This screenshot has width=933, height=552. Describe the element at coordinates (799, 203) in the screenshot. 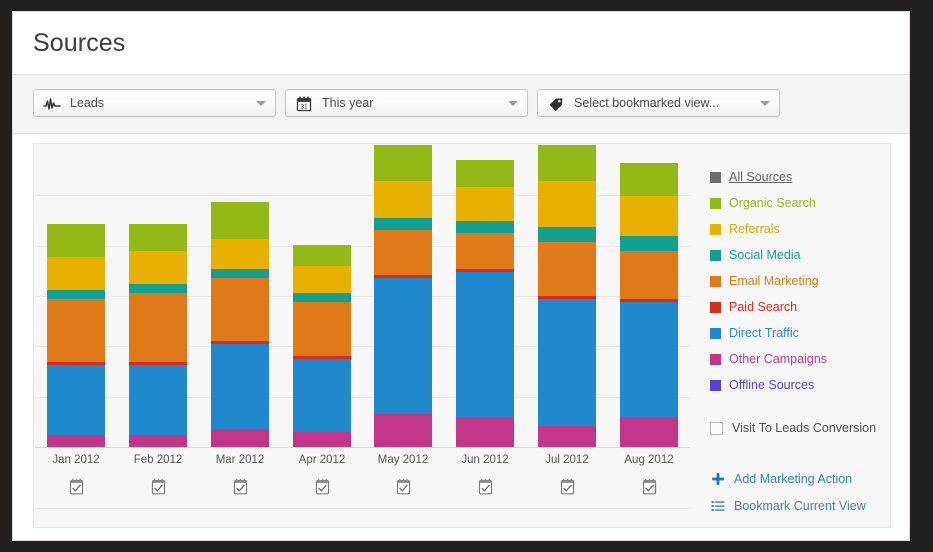

I see `legend-item-organic-search: Organic Search` at that location.